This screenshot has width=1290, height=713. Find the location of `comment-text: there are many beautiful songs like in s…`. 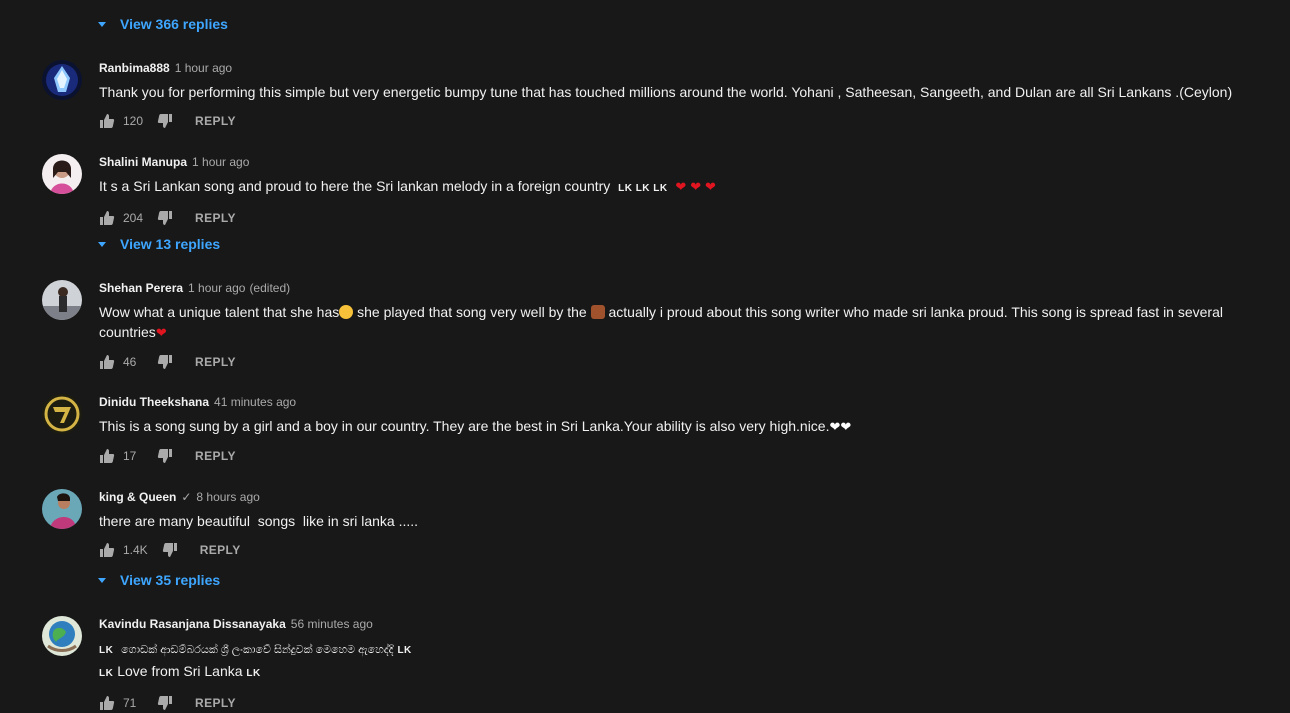

comment-text: there are many beautiful songs like in s… is located at coordinates (259, 521).